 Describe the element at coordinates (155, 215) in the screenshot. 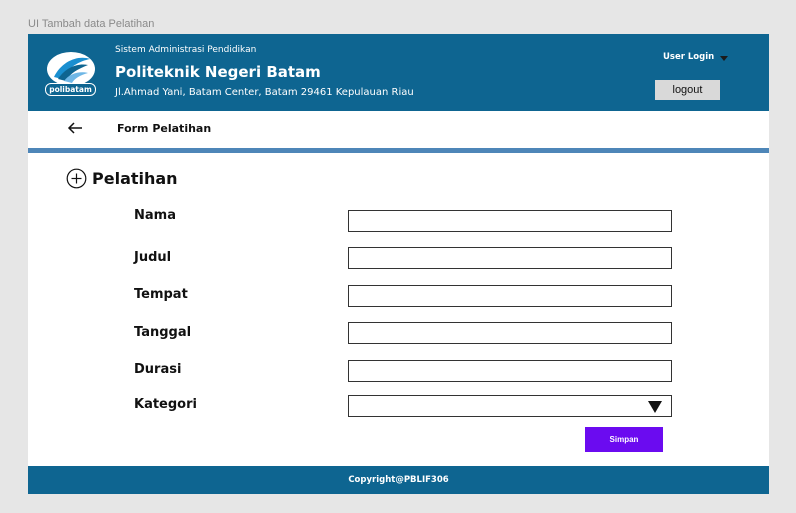

I see `label-nama: Nama` at that location.